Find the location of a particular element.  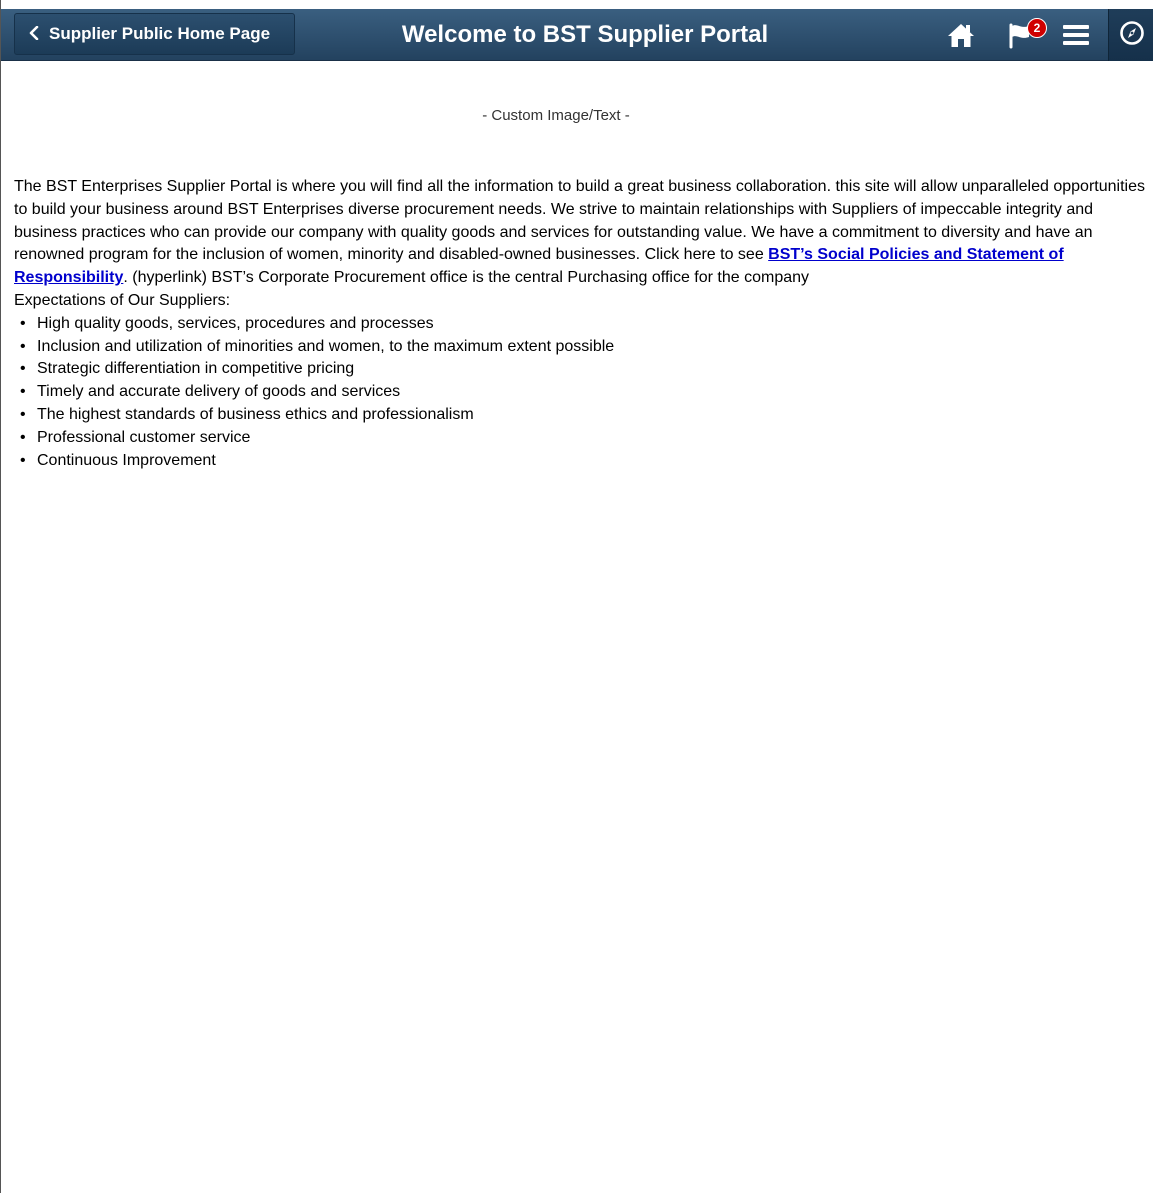

chevron-left-icon is located at coordinates (34, 34).